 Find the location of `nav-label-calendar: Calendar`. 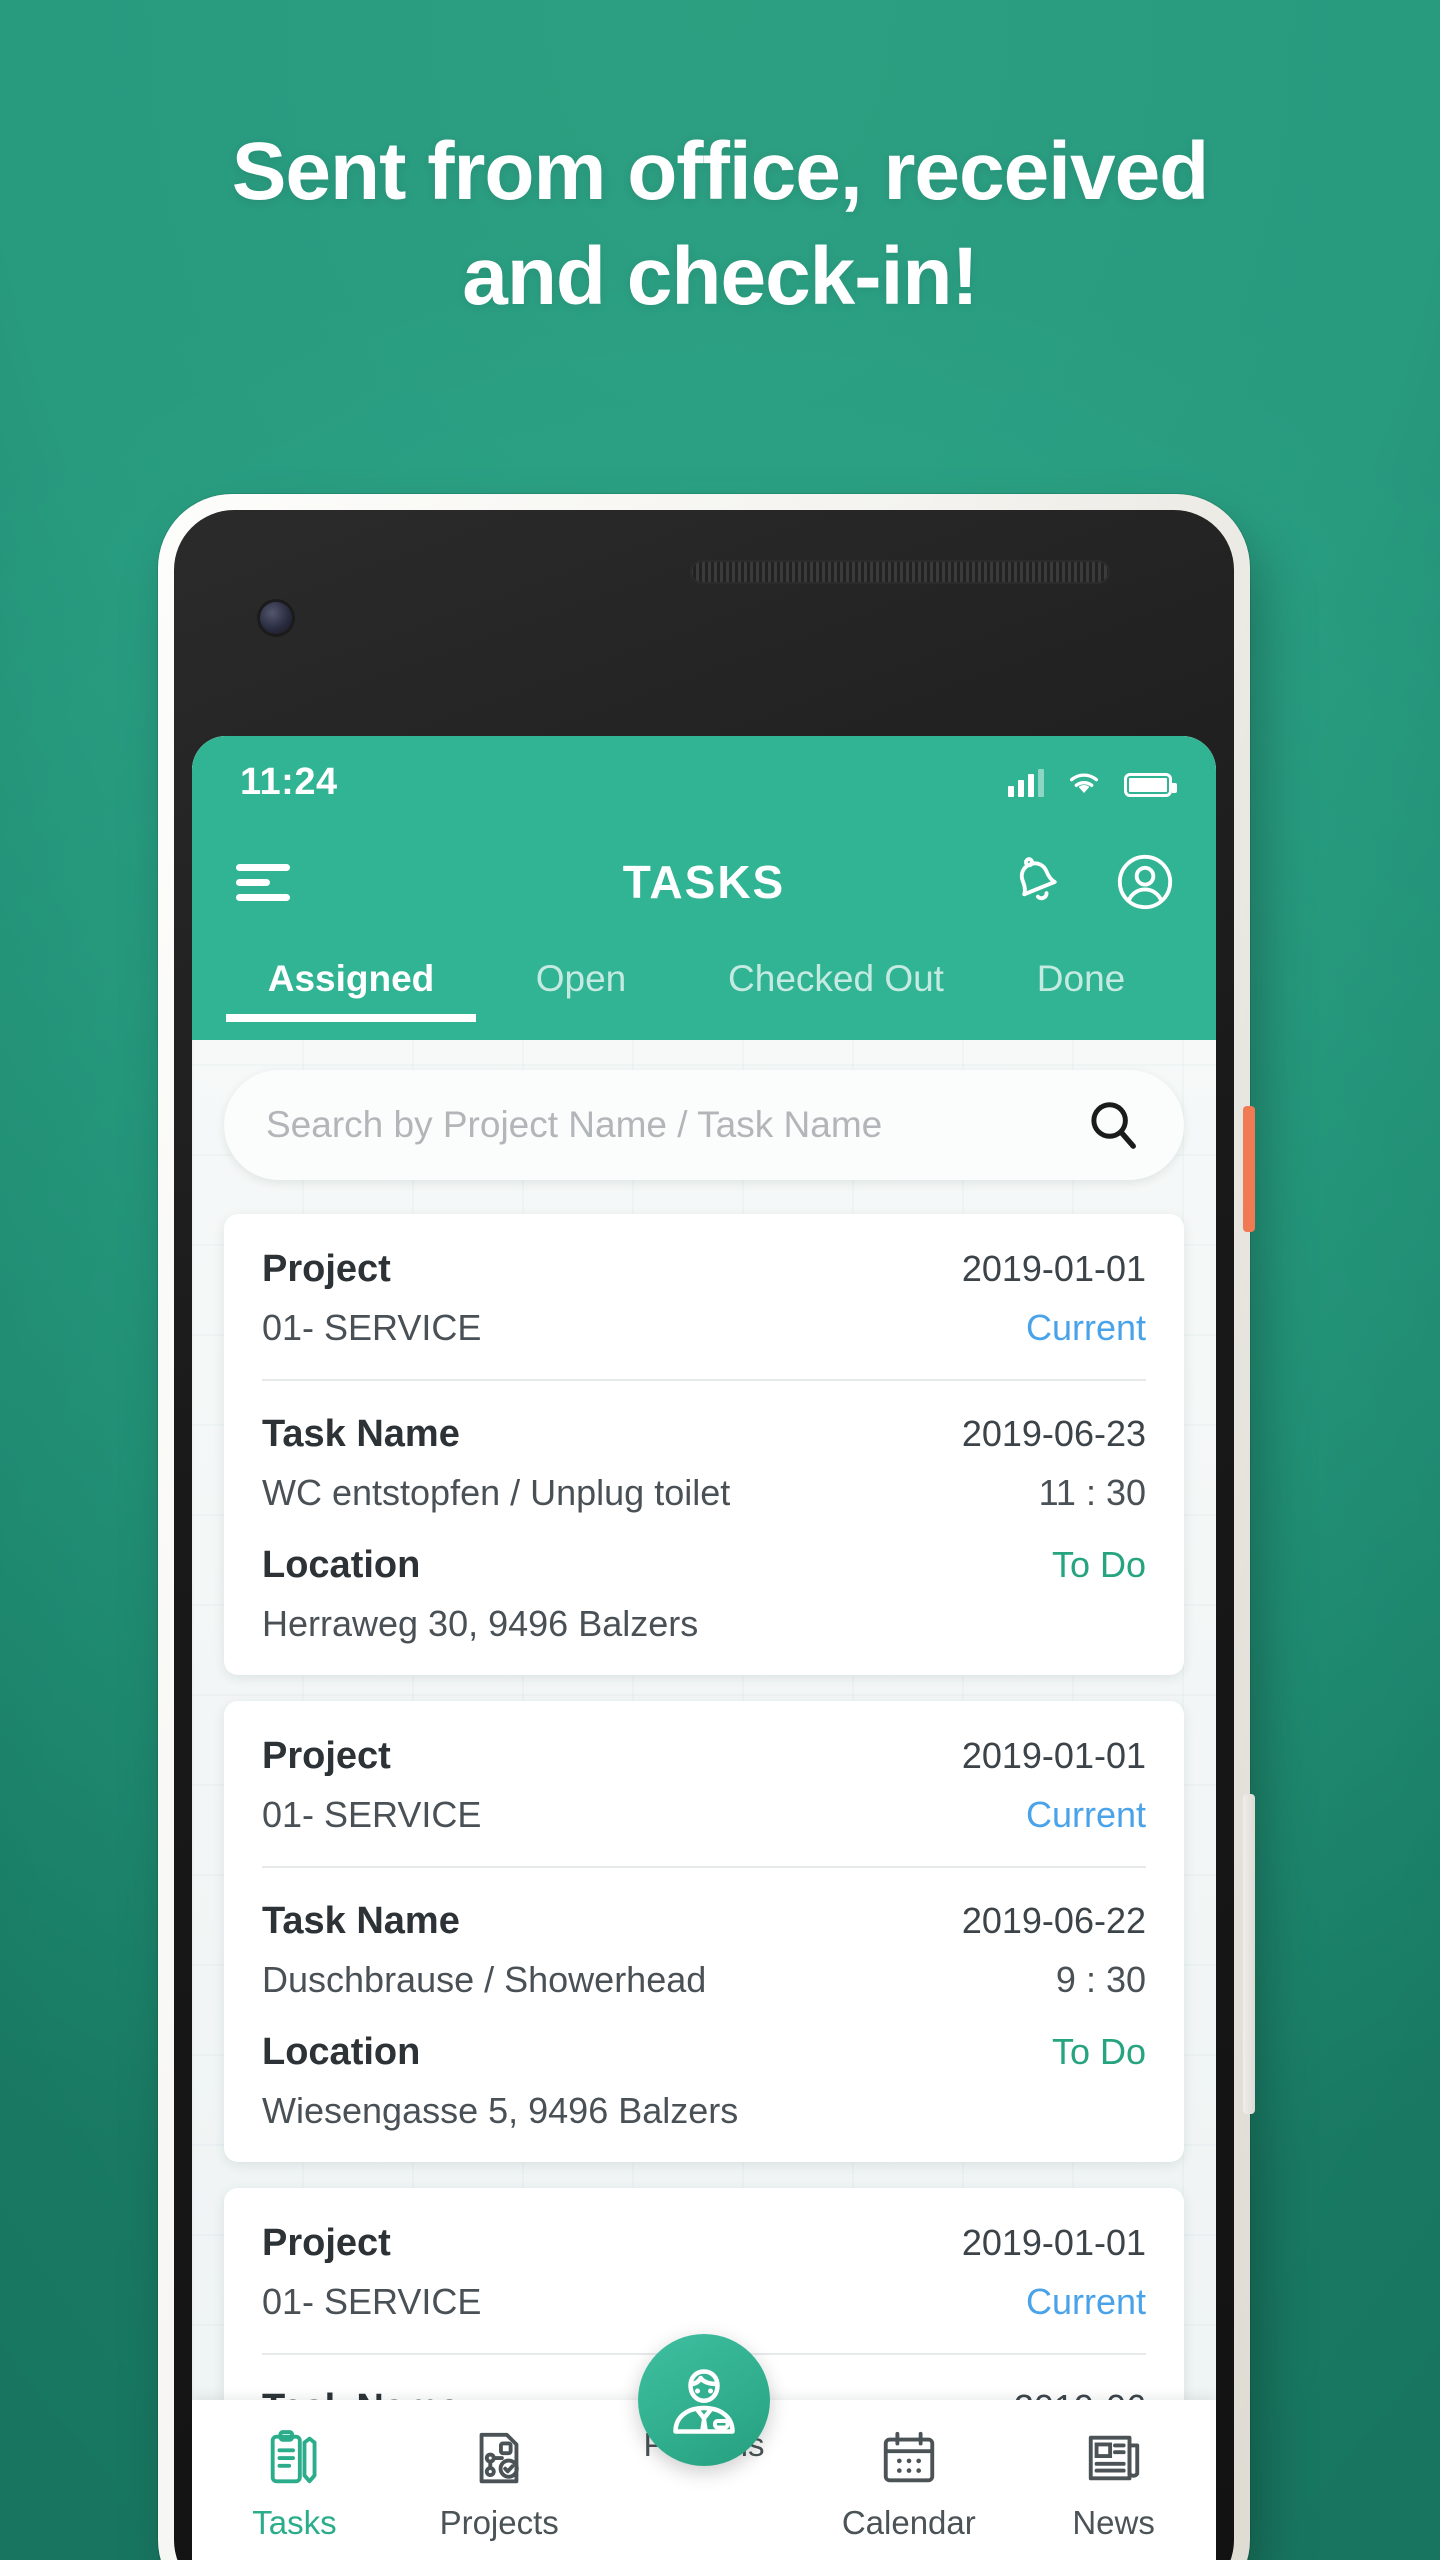

nav-label-calendar: Calendar is located at coordinates (908, 2522).